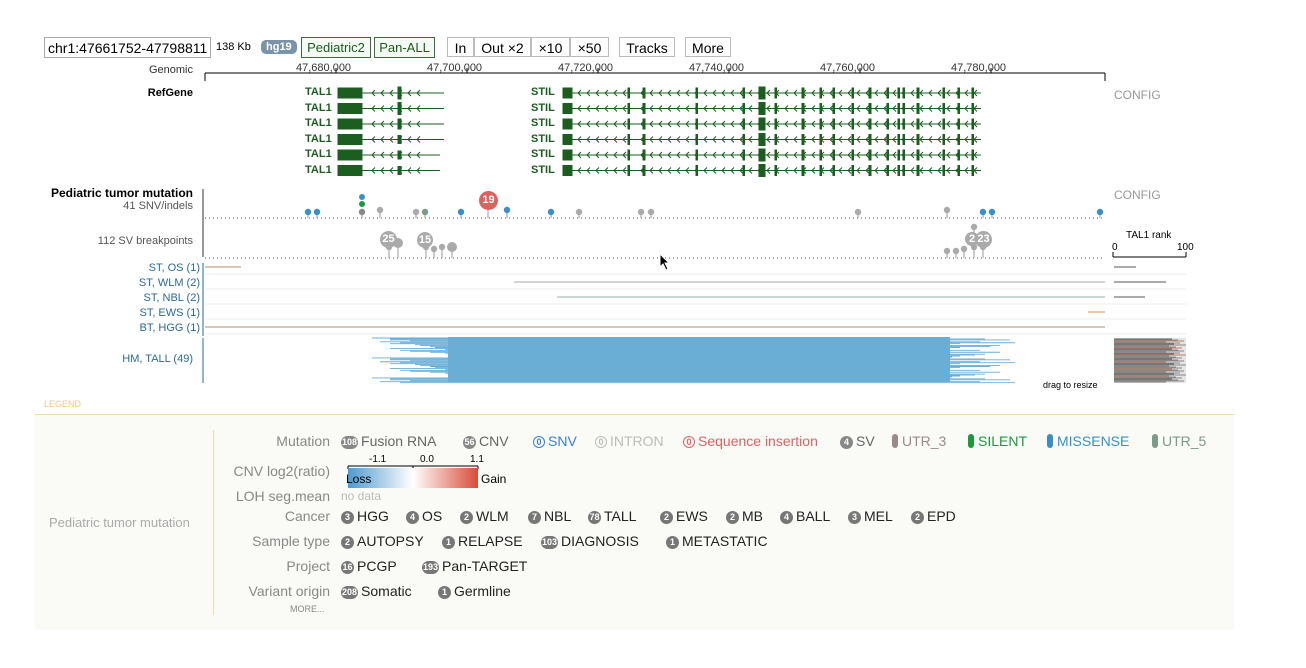 The image size is (1306, 668). What do you see at coordinates (983, 239) in the screenshot?
I see `sv-cluster-bubble: 23` at bounding box center [983, 239].